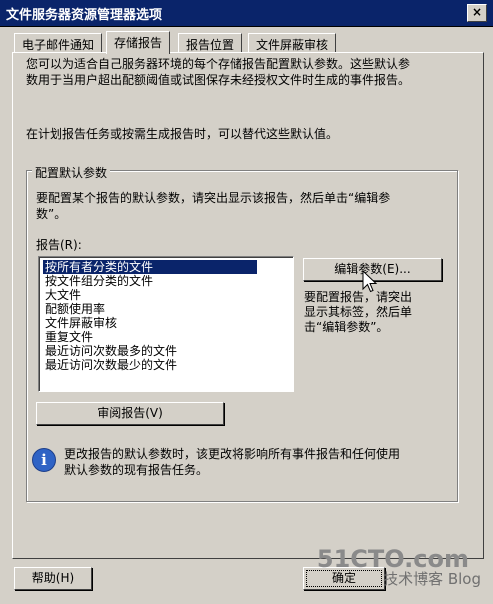 The height and width of the screenshot is (604, 493). Describe the element at coordinates (58, 43) in the screenshot. I see `tab-email-notification: 电子邮件通知` at that location.